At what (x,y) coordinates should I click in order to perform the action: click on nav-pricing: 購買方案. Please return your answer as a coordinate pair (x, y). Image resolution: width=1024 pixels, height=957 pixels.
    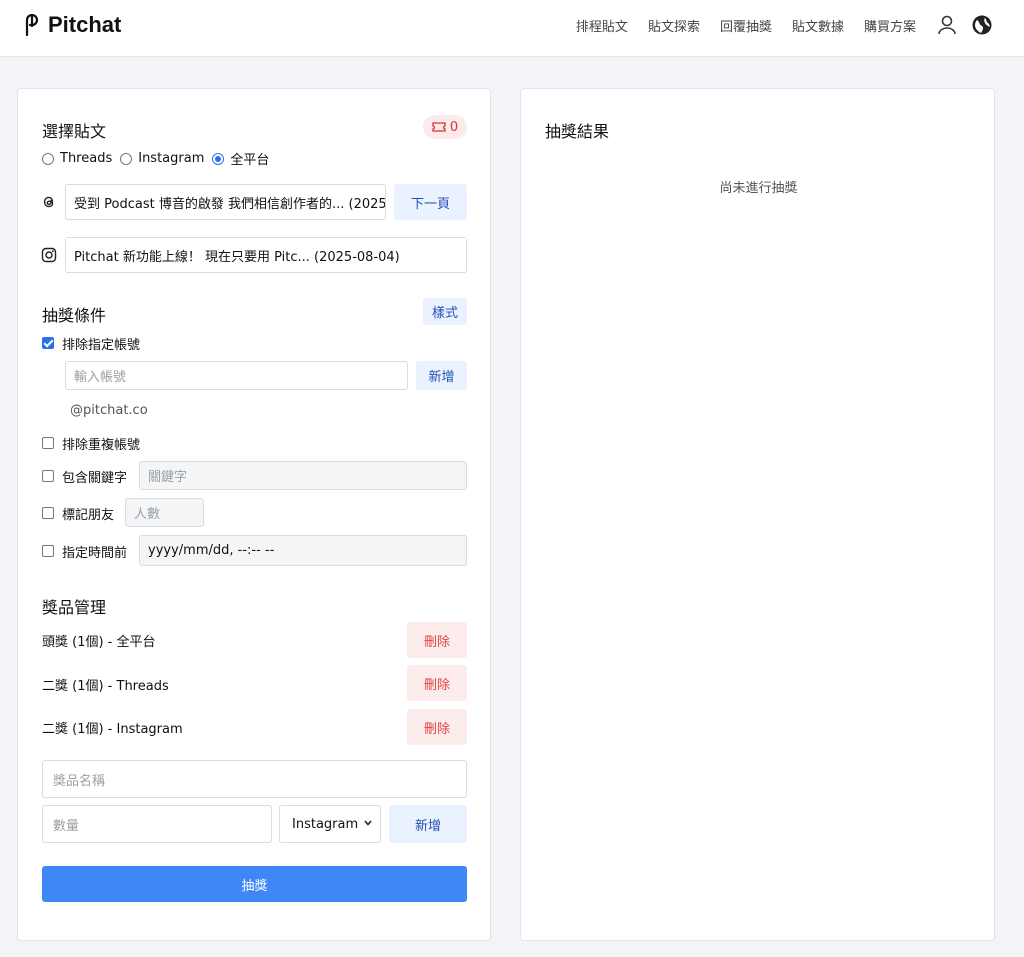
    Looking at the image, I should click on (890, 25).